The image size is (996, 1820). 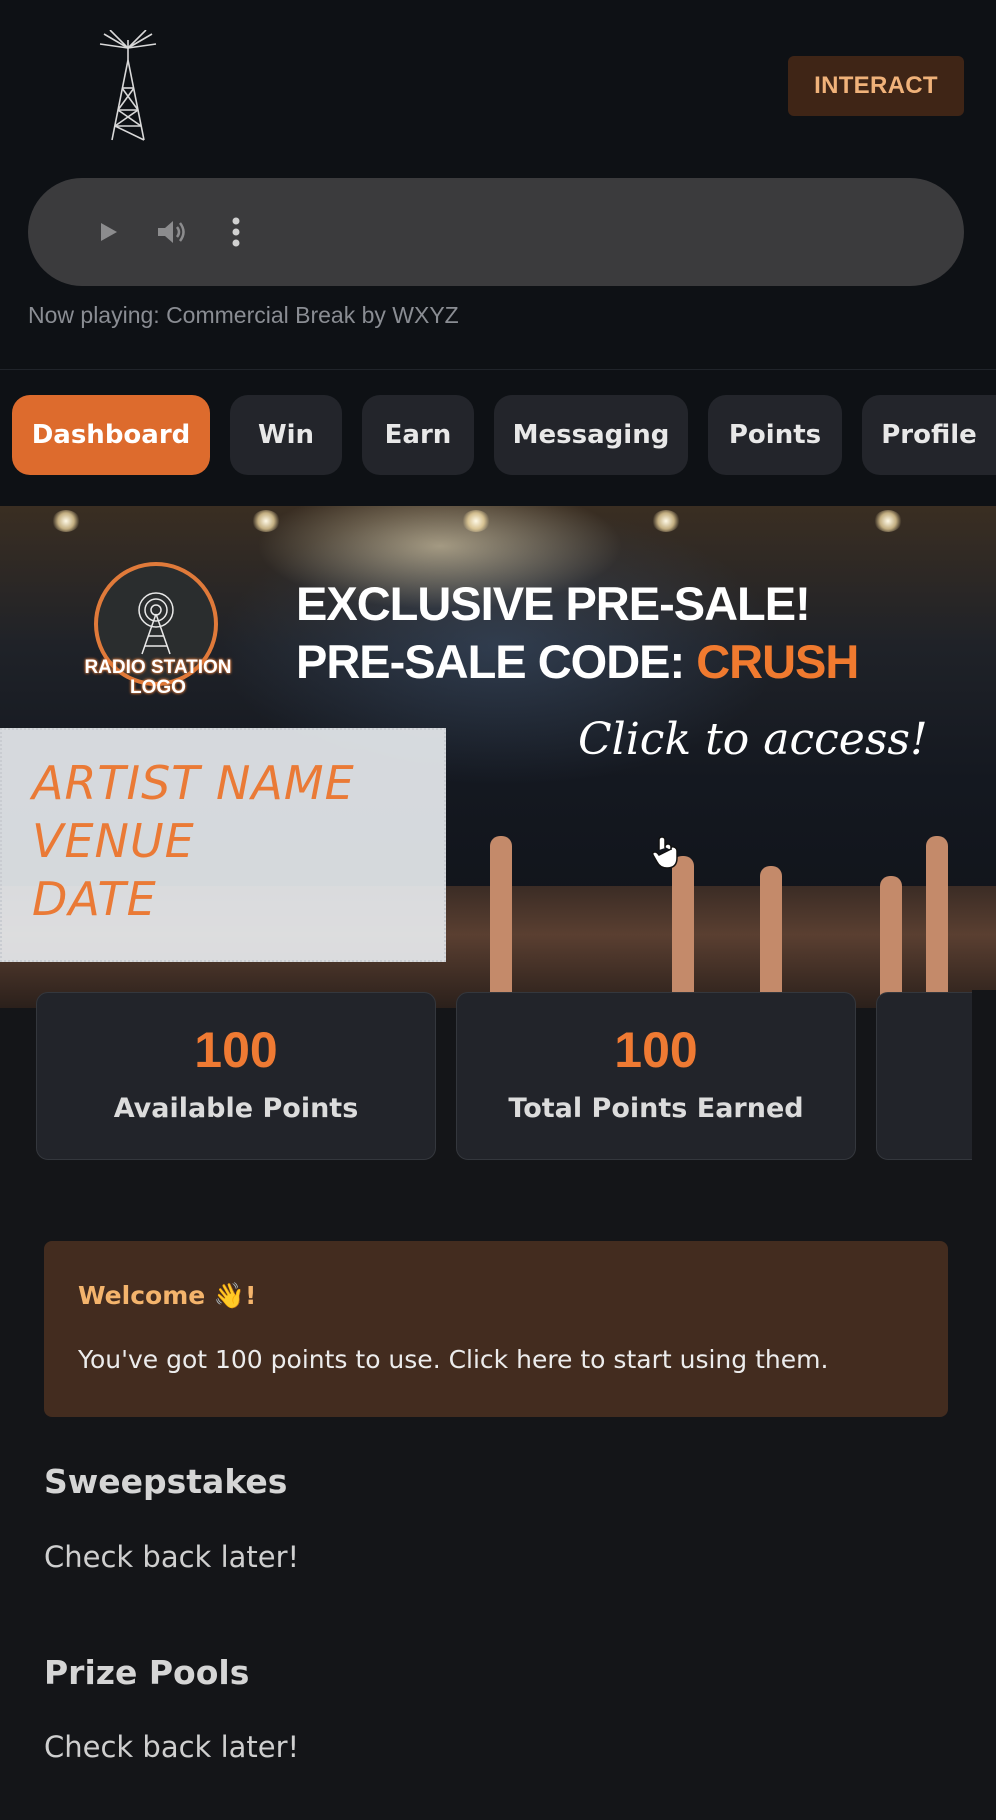 What do you see at coordinates (108, 232) in the screenshot?
I see `play-icon` at bounding box center [108, 232].